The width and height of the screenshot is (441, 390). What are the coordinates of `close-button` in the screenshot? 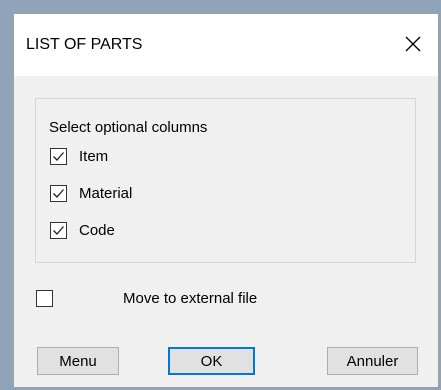 It's located at (413, 44).